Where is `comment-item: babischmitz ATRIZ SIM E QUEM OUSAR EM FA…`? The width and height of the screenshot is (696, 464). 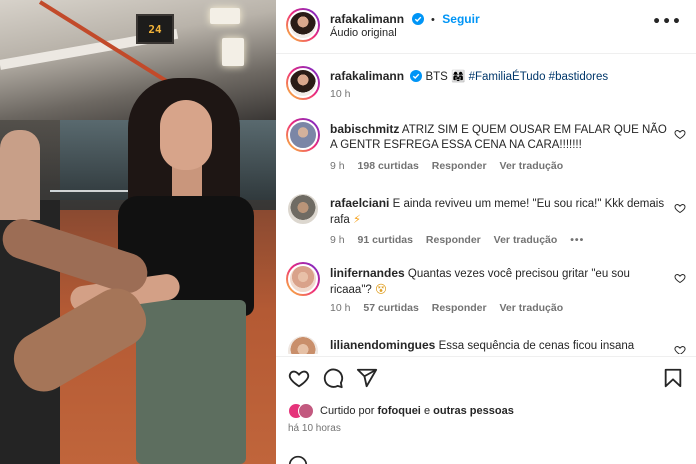
comment-item: babischmitz ATRIZ SIM E QUEM OUSAR EM FA… is located at coordinates (486, 148).